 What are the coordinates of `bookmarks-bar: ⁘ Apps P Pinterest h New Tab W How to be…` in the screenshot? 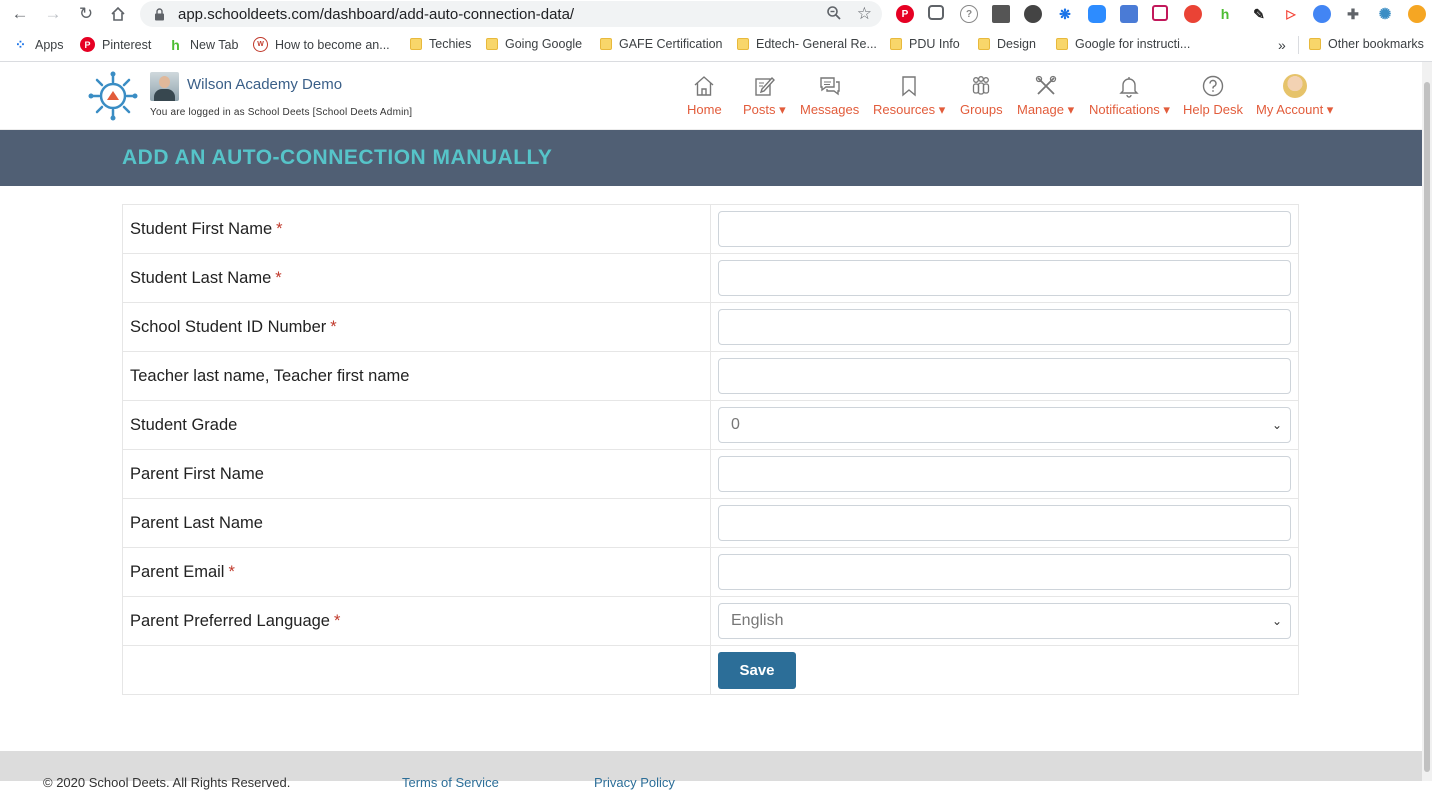 It's located at (716, 45).